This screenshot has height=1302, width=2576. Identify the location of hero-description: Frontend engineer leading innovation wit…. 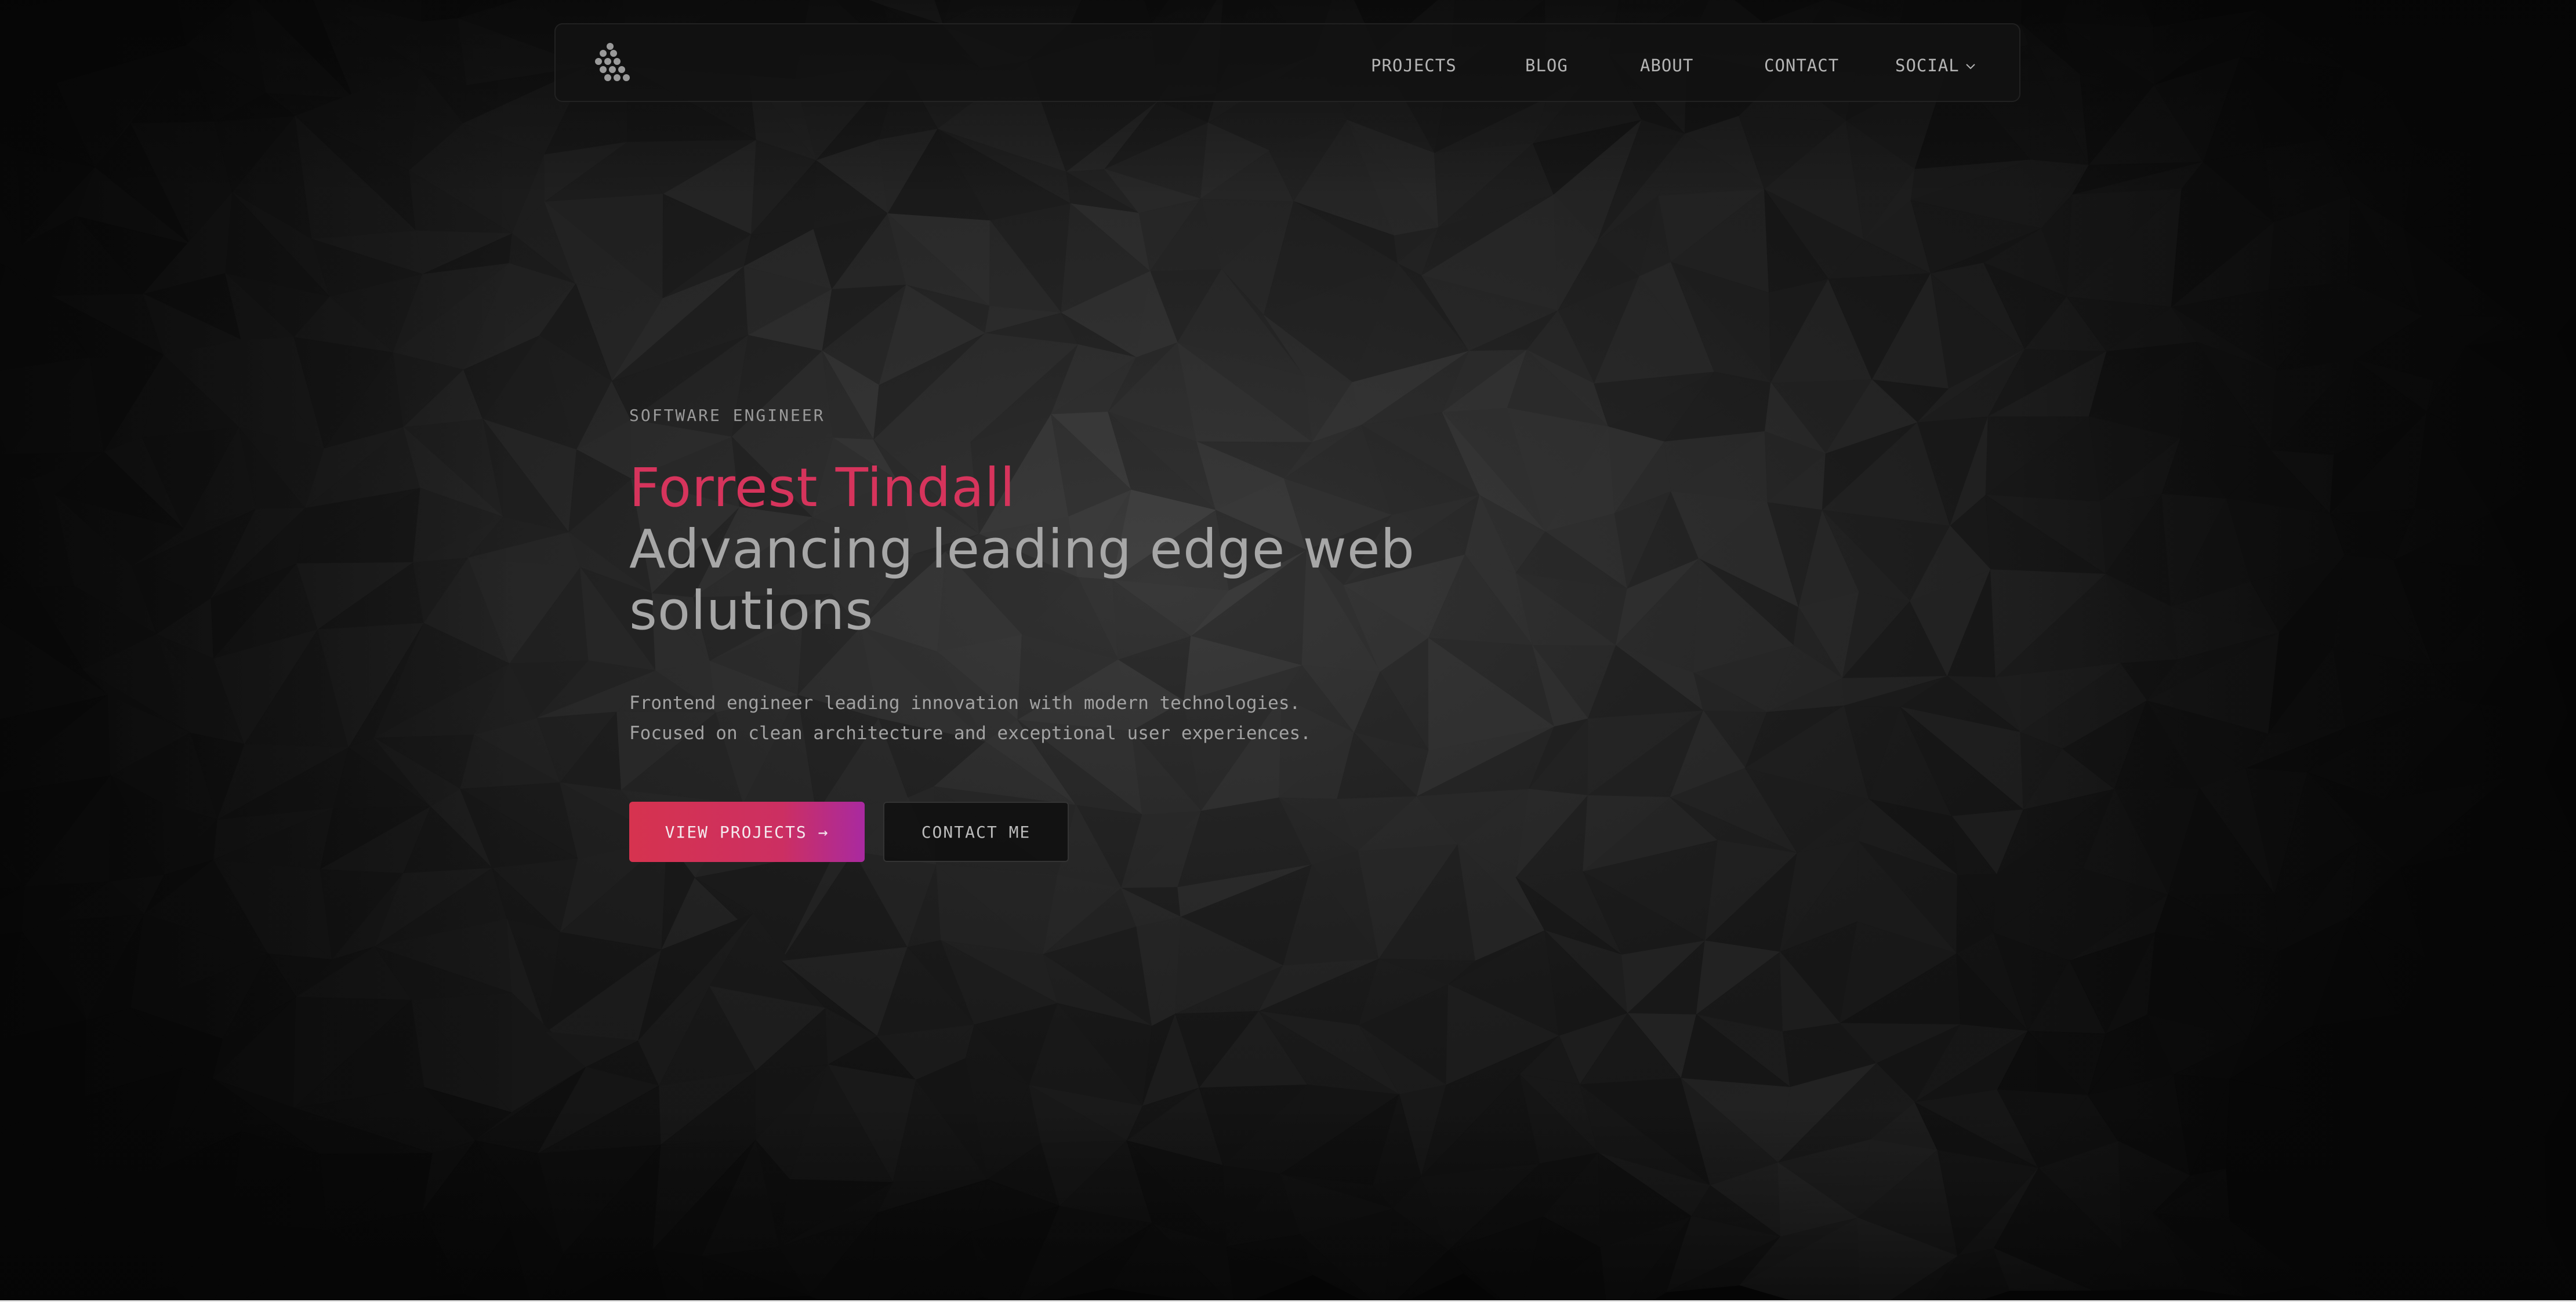
(970, 718).